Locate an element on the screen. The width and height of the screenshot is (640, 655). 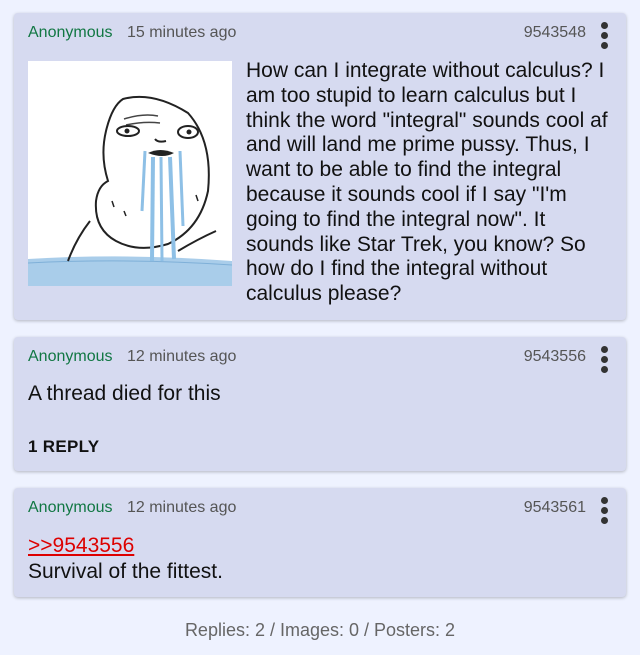
replies-button: 1 REPLY is located at coordinates (63, 447).